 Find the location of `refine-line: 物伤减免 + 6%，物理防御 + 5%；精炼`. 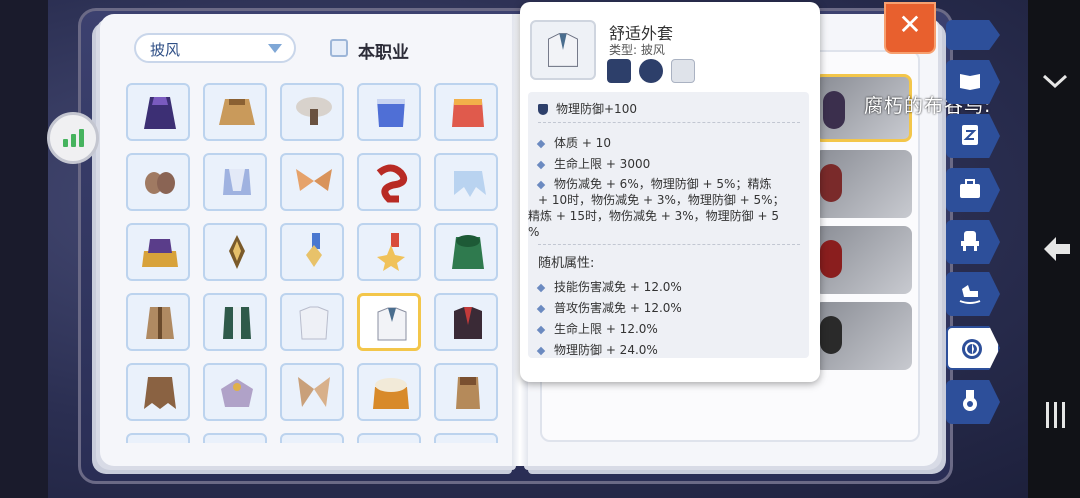

refine-line: 物伤减免 + 6%，物理防御 + 5%；精炼 is located at coordinates (670, 184).